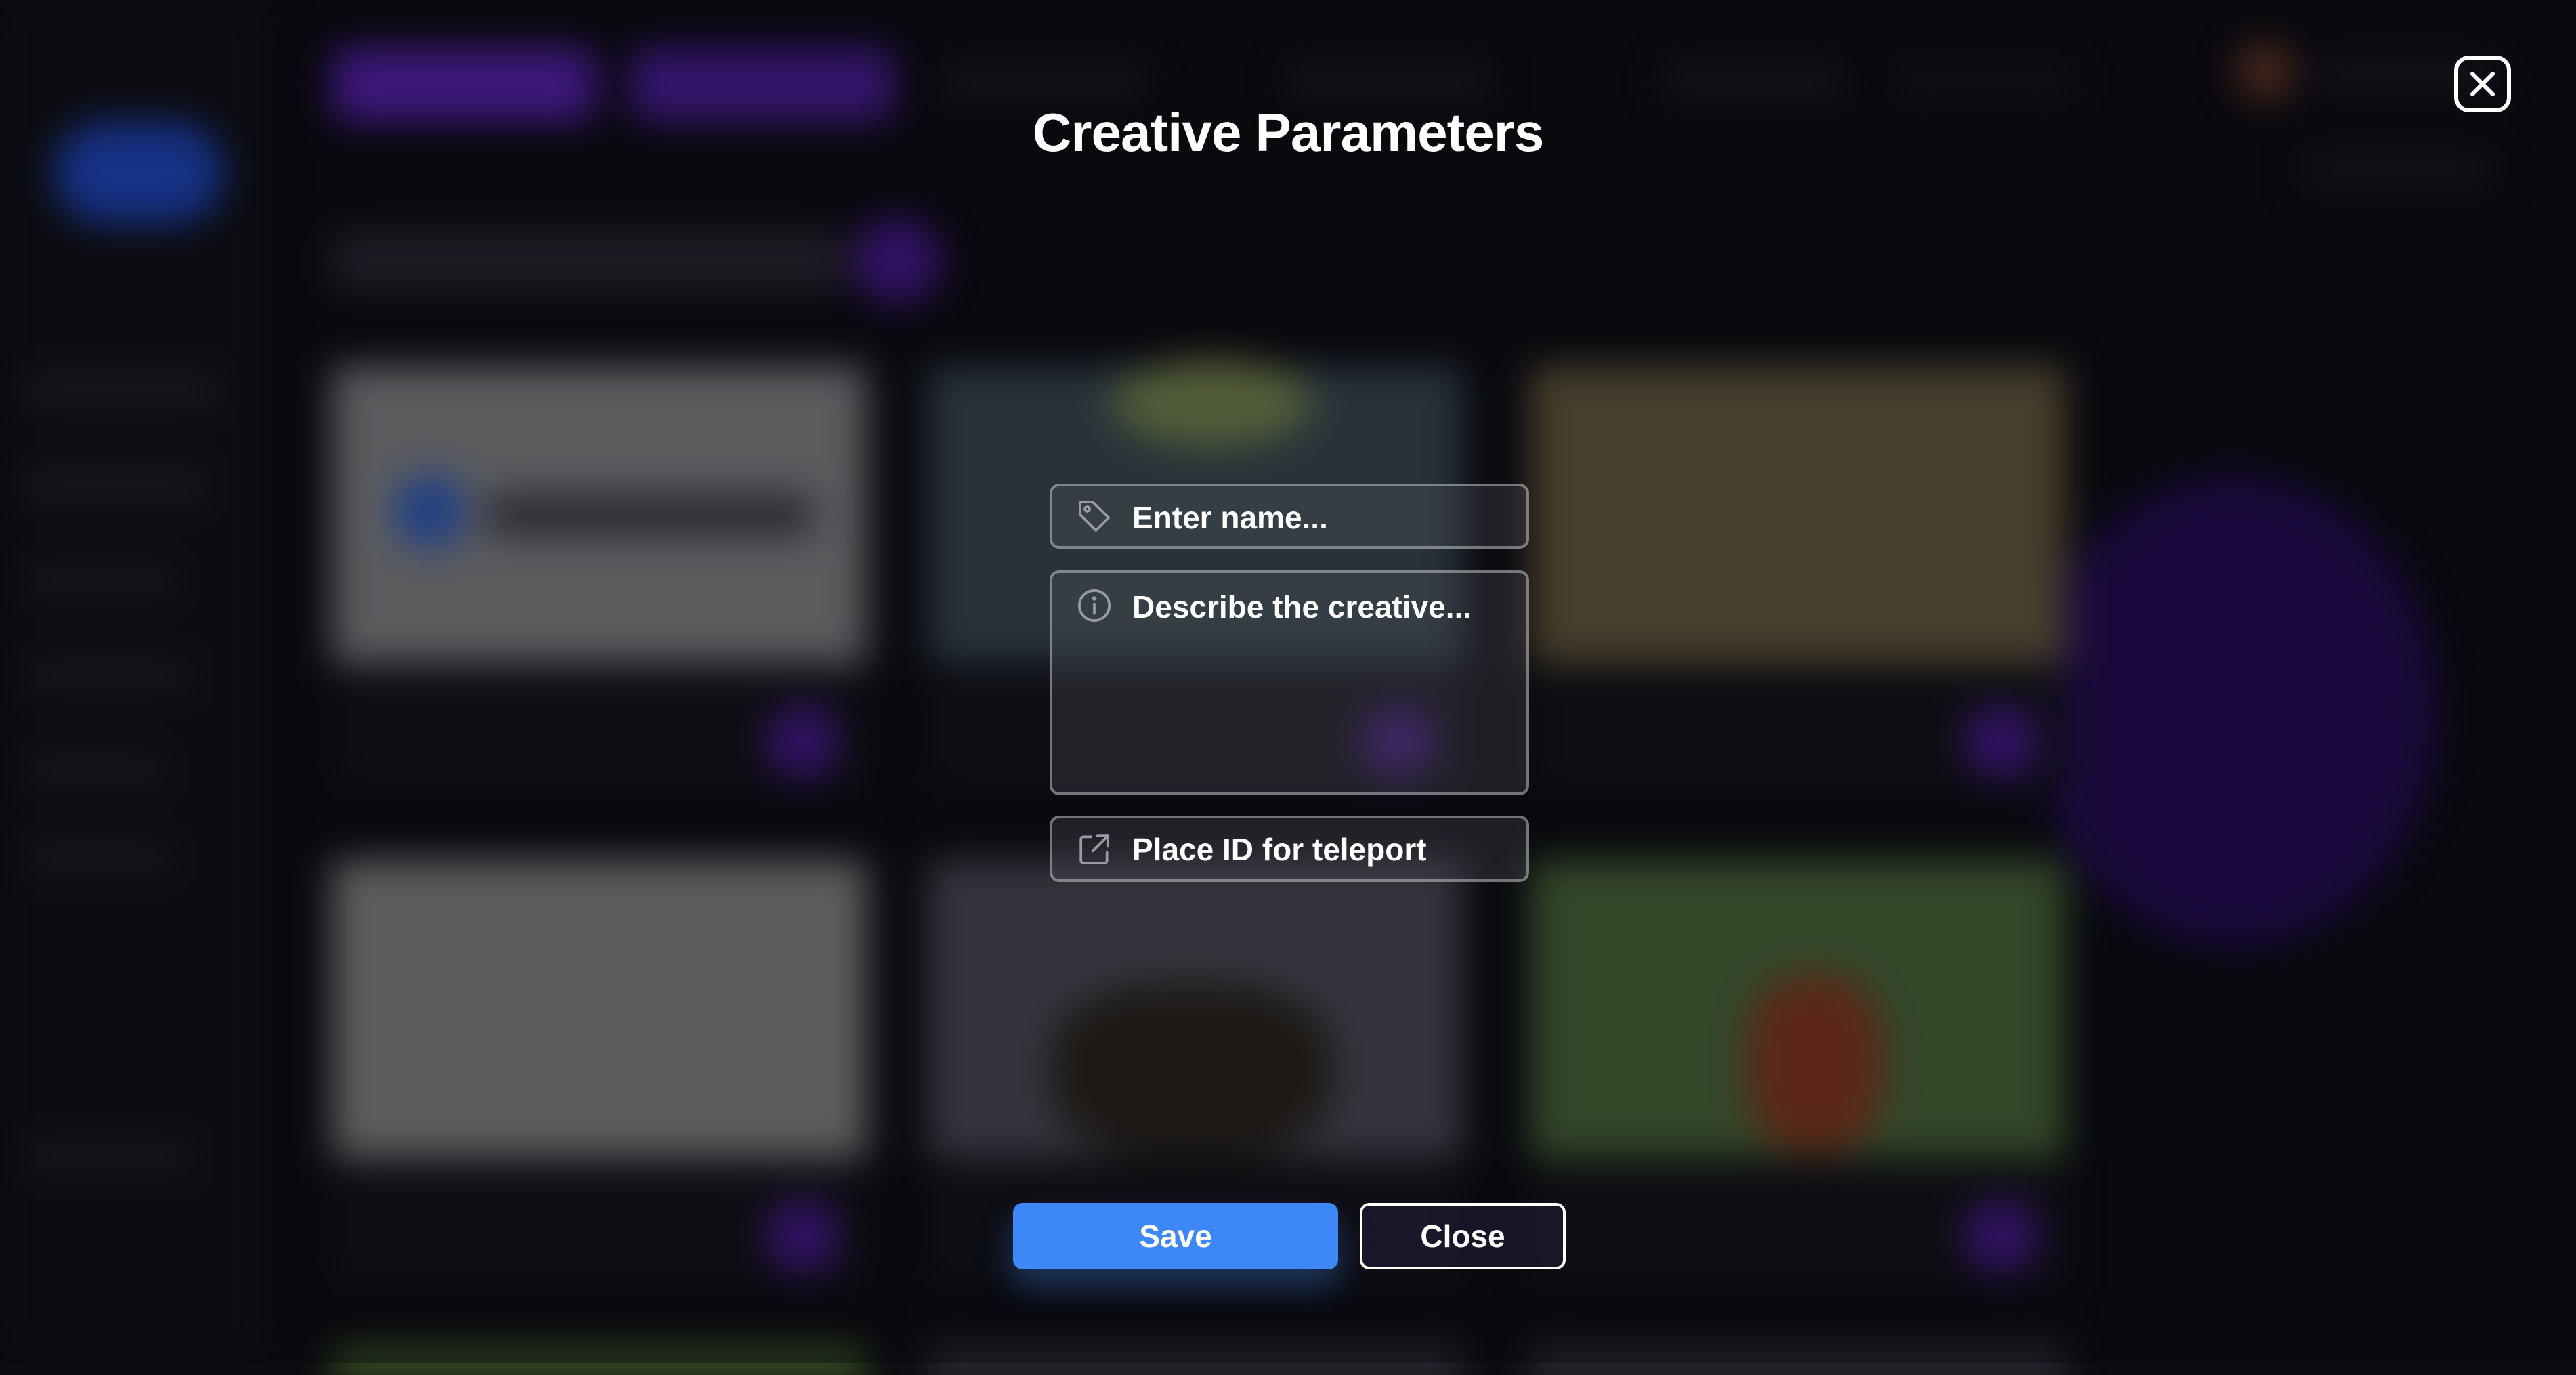  What do you see at coordinates (1094, 516) in the screenshot?
I see `tag-icon` at bounding box center [1094, 516].